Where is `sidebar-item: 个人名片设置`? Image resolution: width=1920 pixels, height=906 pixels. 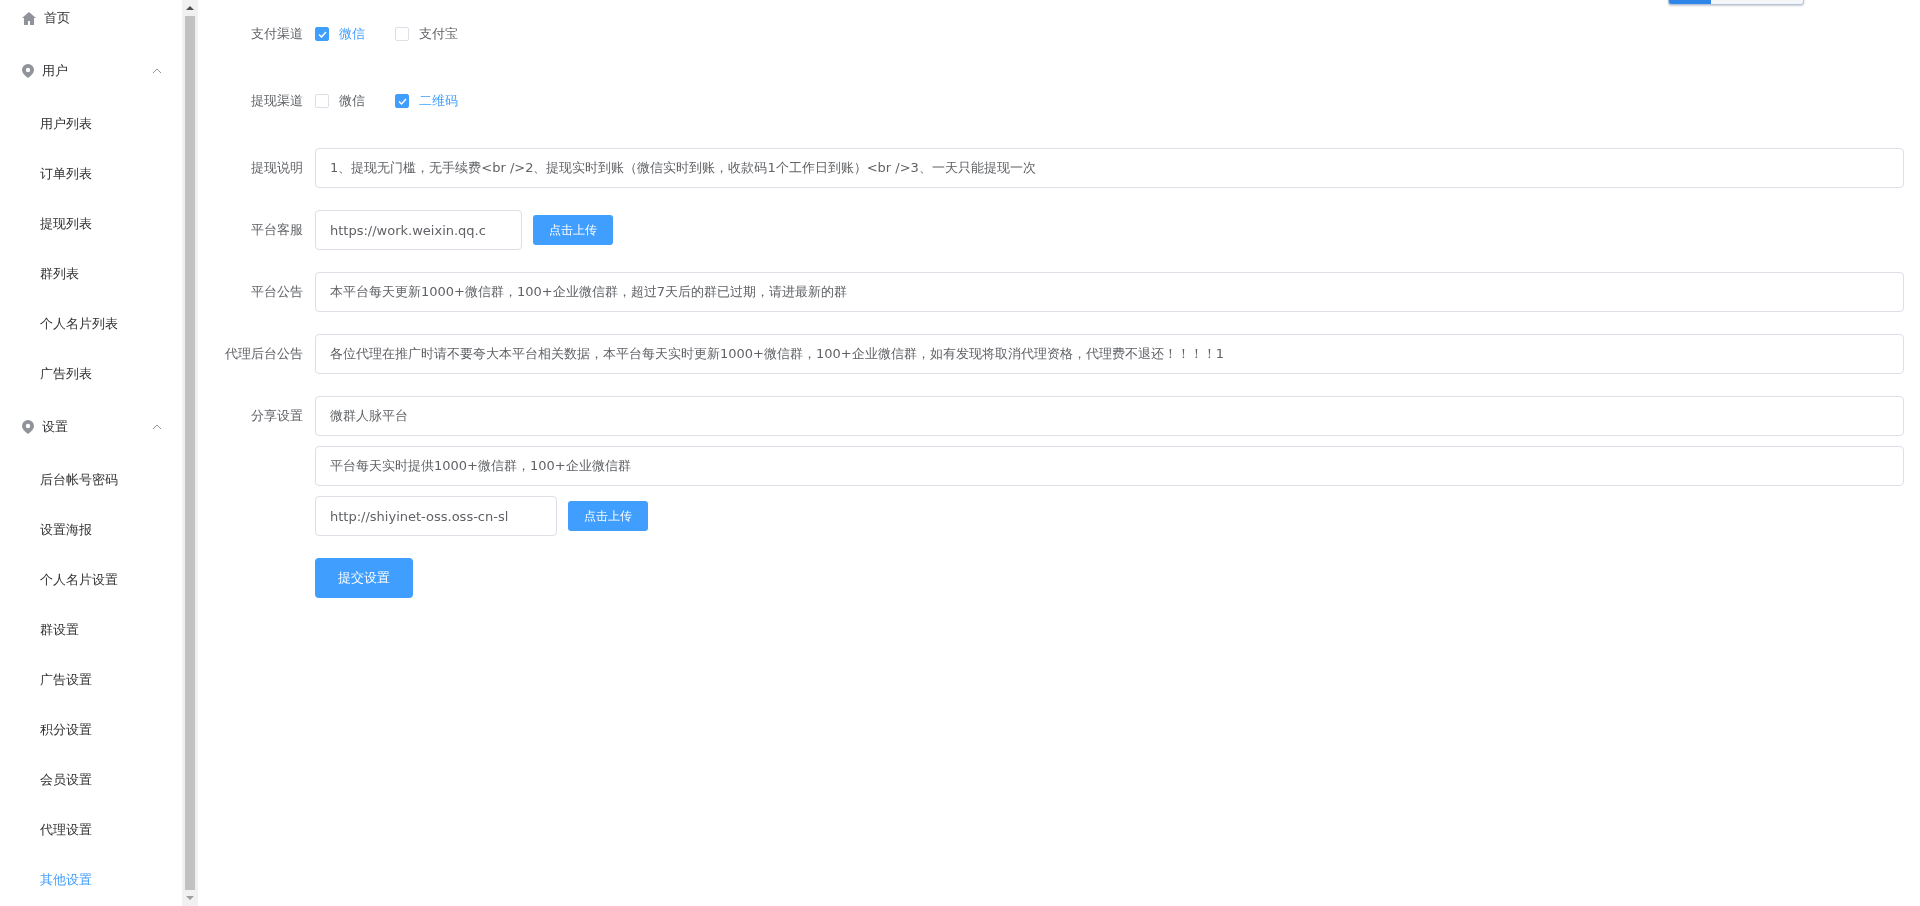
sidebar-item: 个人名片设置 is located at coordinates (91, 580).